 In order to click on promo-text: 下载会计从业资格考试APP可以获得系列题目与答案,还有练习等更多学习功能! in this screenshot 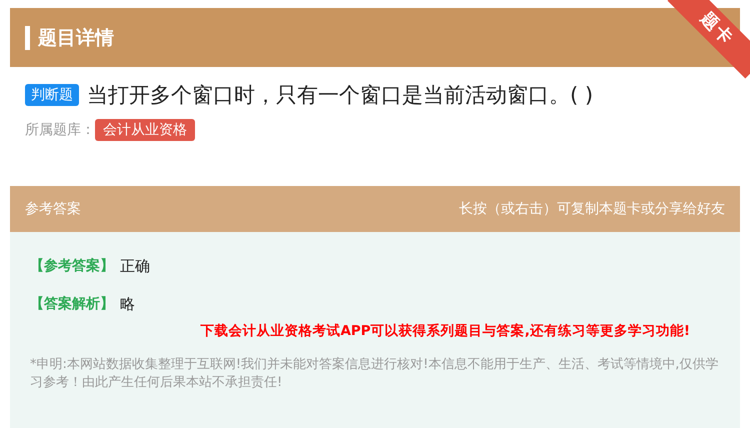, I will do `click(445, 331)`.